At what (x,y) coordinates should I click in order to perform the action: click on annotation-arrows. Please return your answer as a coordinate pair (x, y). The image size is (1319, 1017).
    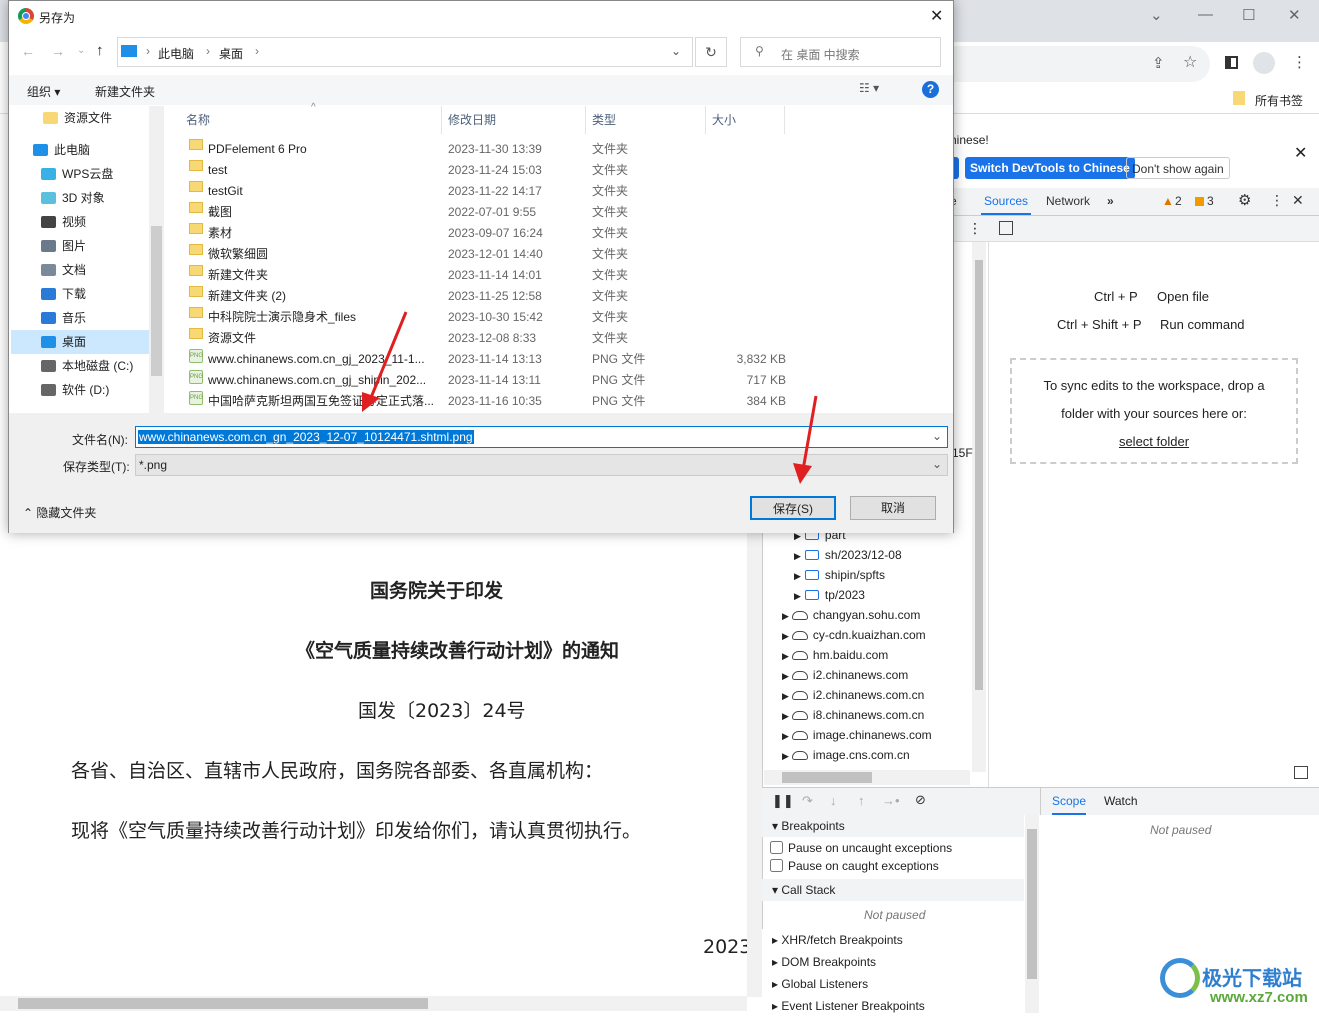
    Looking at the image, I should click on (590, 397).